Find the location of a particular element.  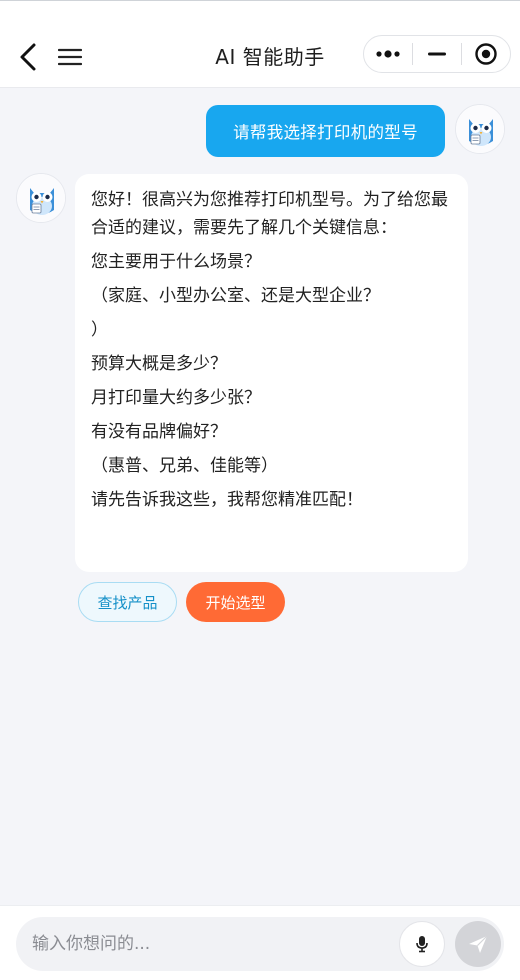

composer-bar is located at coordinates (260, 942).